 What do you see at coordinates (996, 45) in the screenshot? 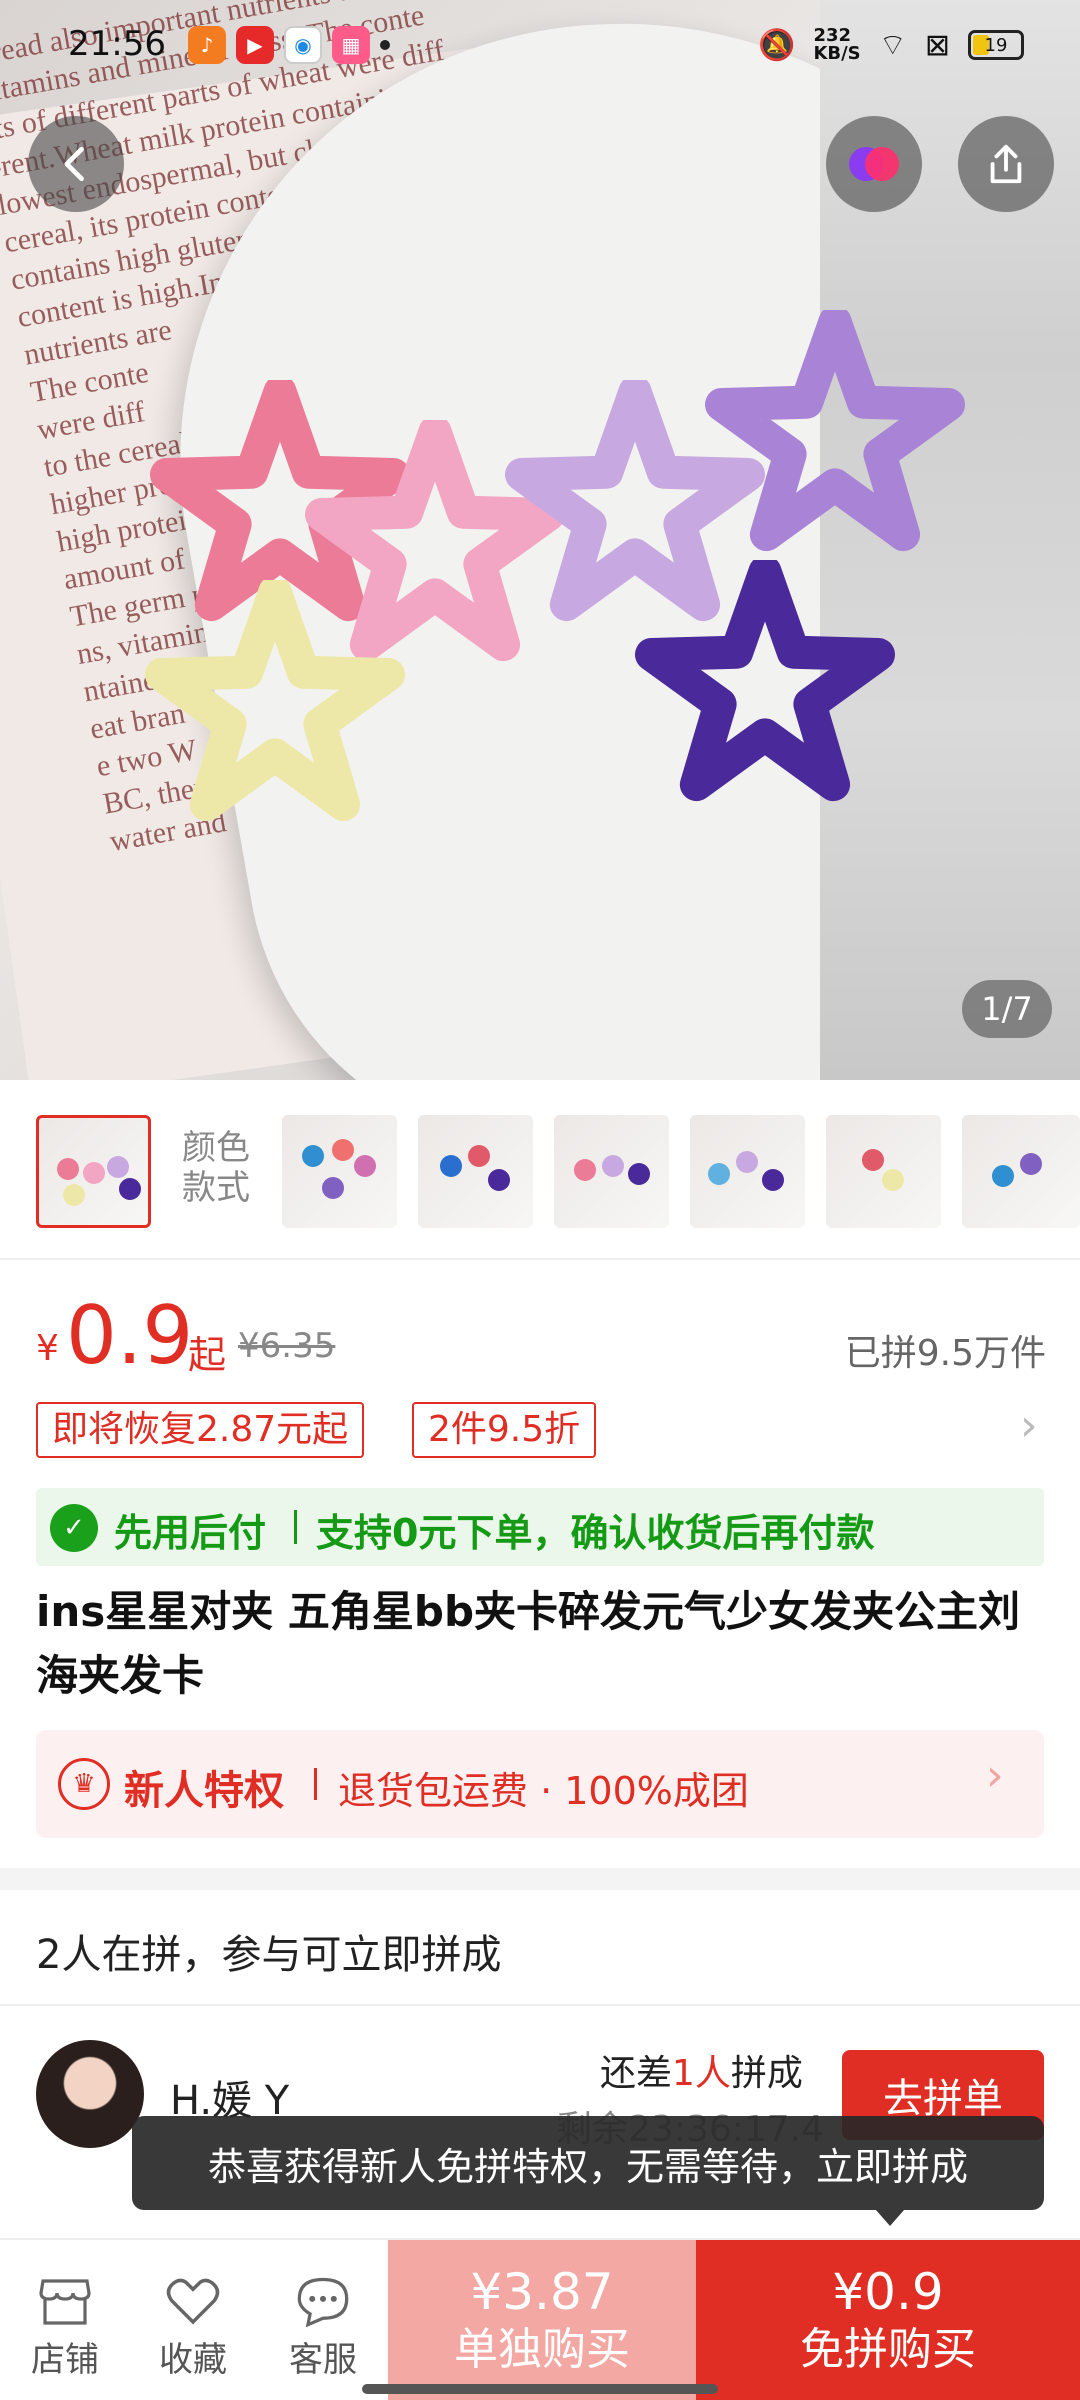
I see `battery-icon: 19` at bounding box center [996, 45].